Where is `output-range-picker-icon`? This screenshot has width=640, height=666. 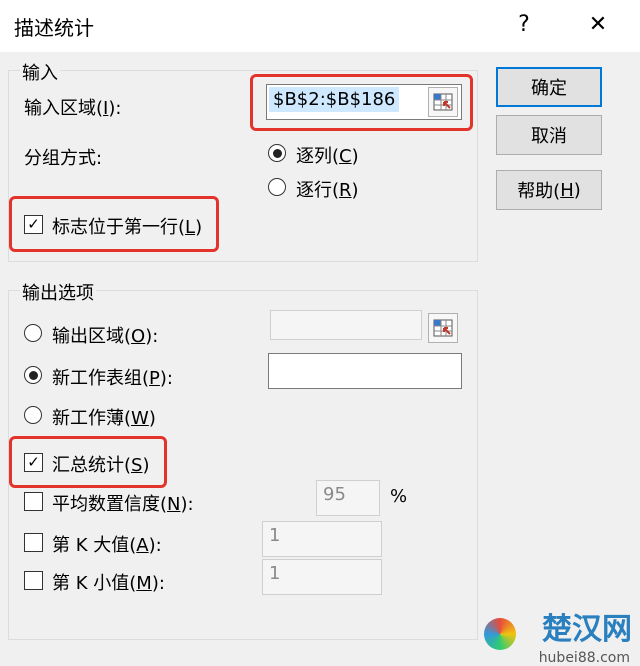
output-range-picker-icon is located at coordinates (443, 328).